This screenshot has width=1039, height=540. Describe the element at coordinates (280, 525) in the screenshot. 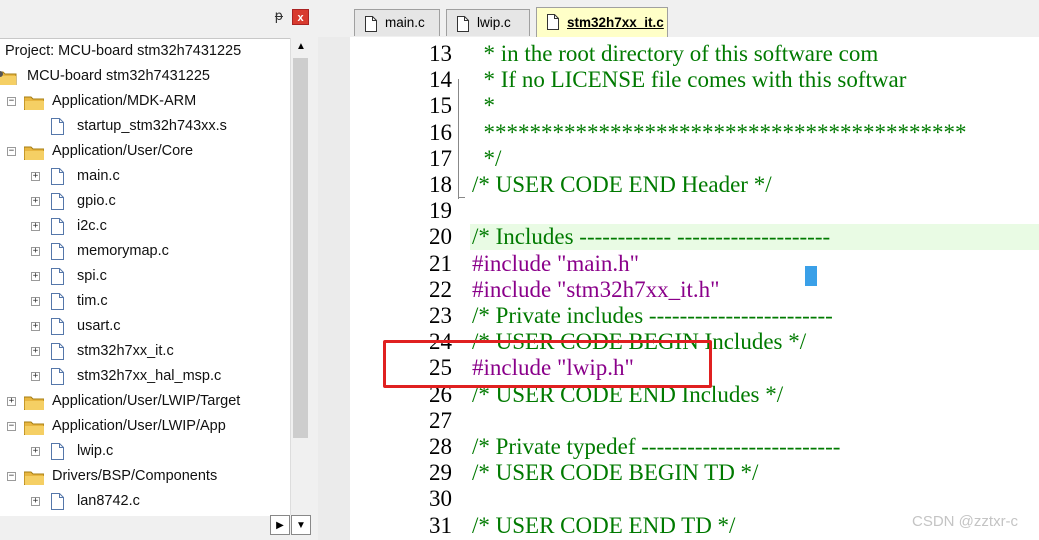

I see `scroll-right-arrow-icon: ▶` at that location.